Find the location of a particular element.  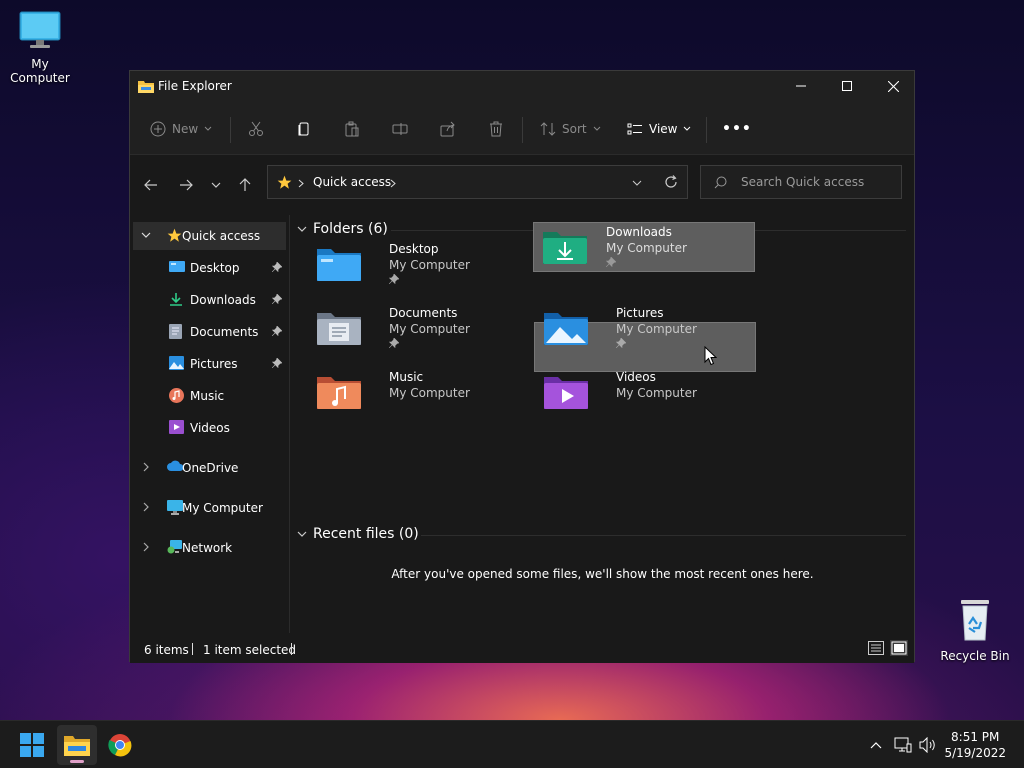

sidebar-item-music: Music is located at coordinates (209, 396).